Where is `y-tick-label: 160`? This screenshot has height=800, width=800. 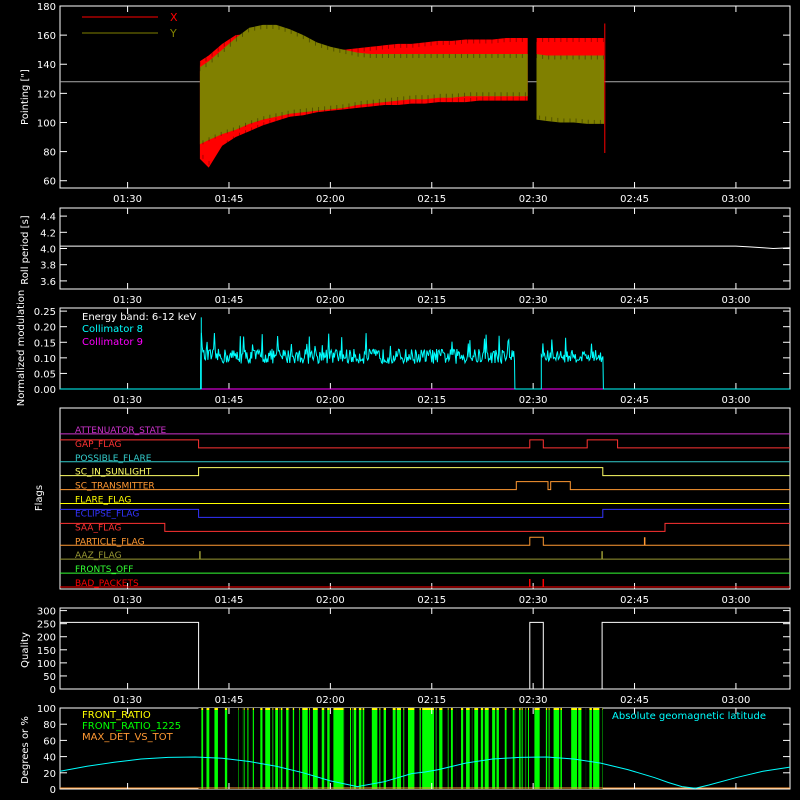
y-tick-label: 160 is located at coordinates (46, 36).